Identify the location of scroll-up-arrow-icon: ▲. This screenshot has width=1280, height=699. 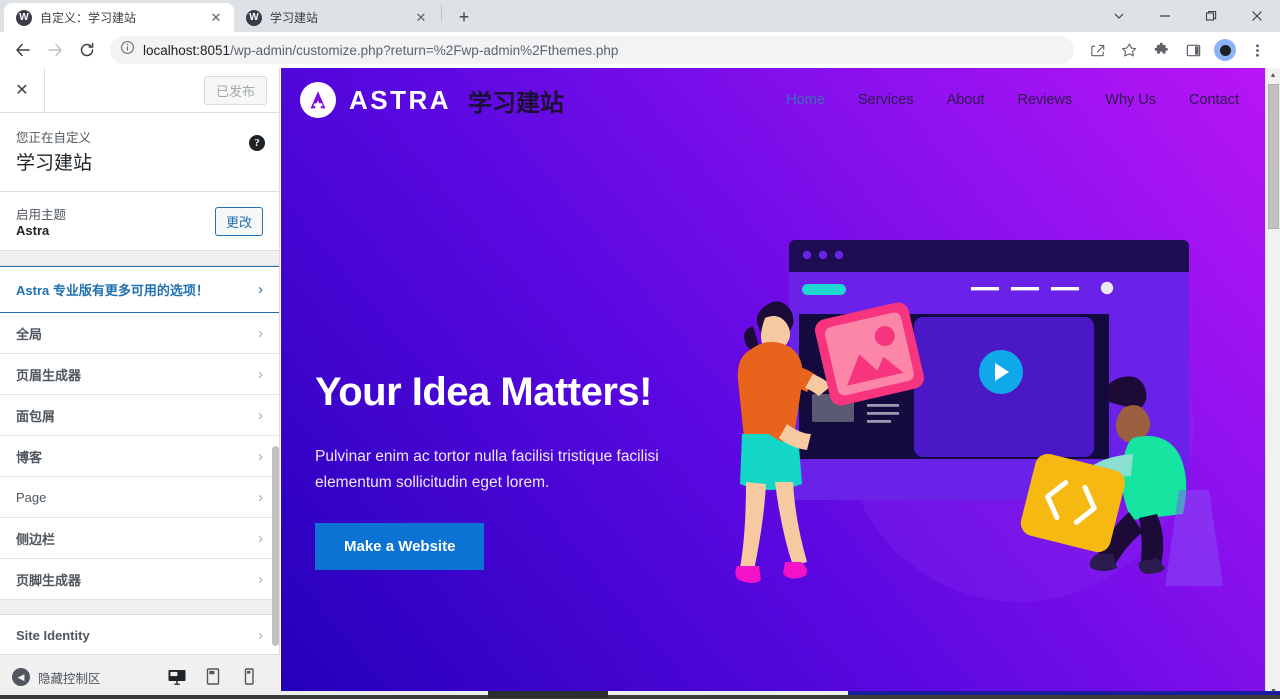
(1273, 75).